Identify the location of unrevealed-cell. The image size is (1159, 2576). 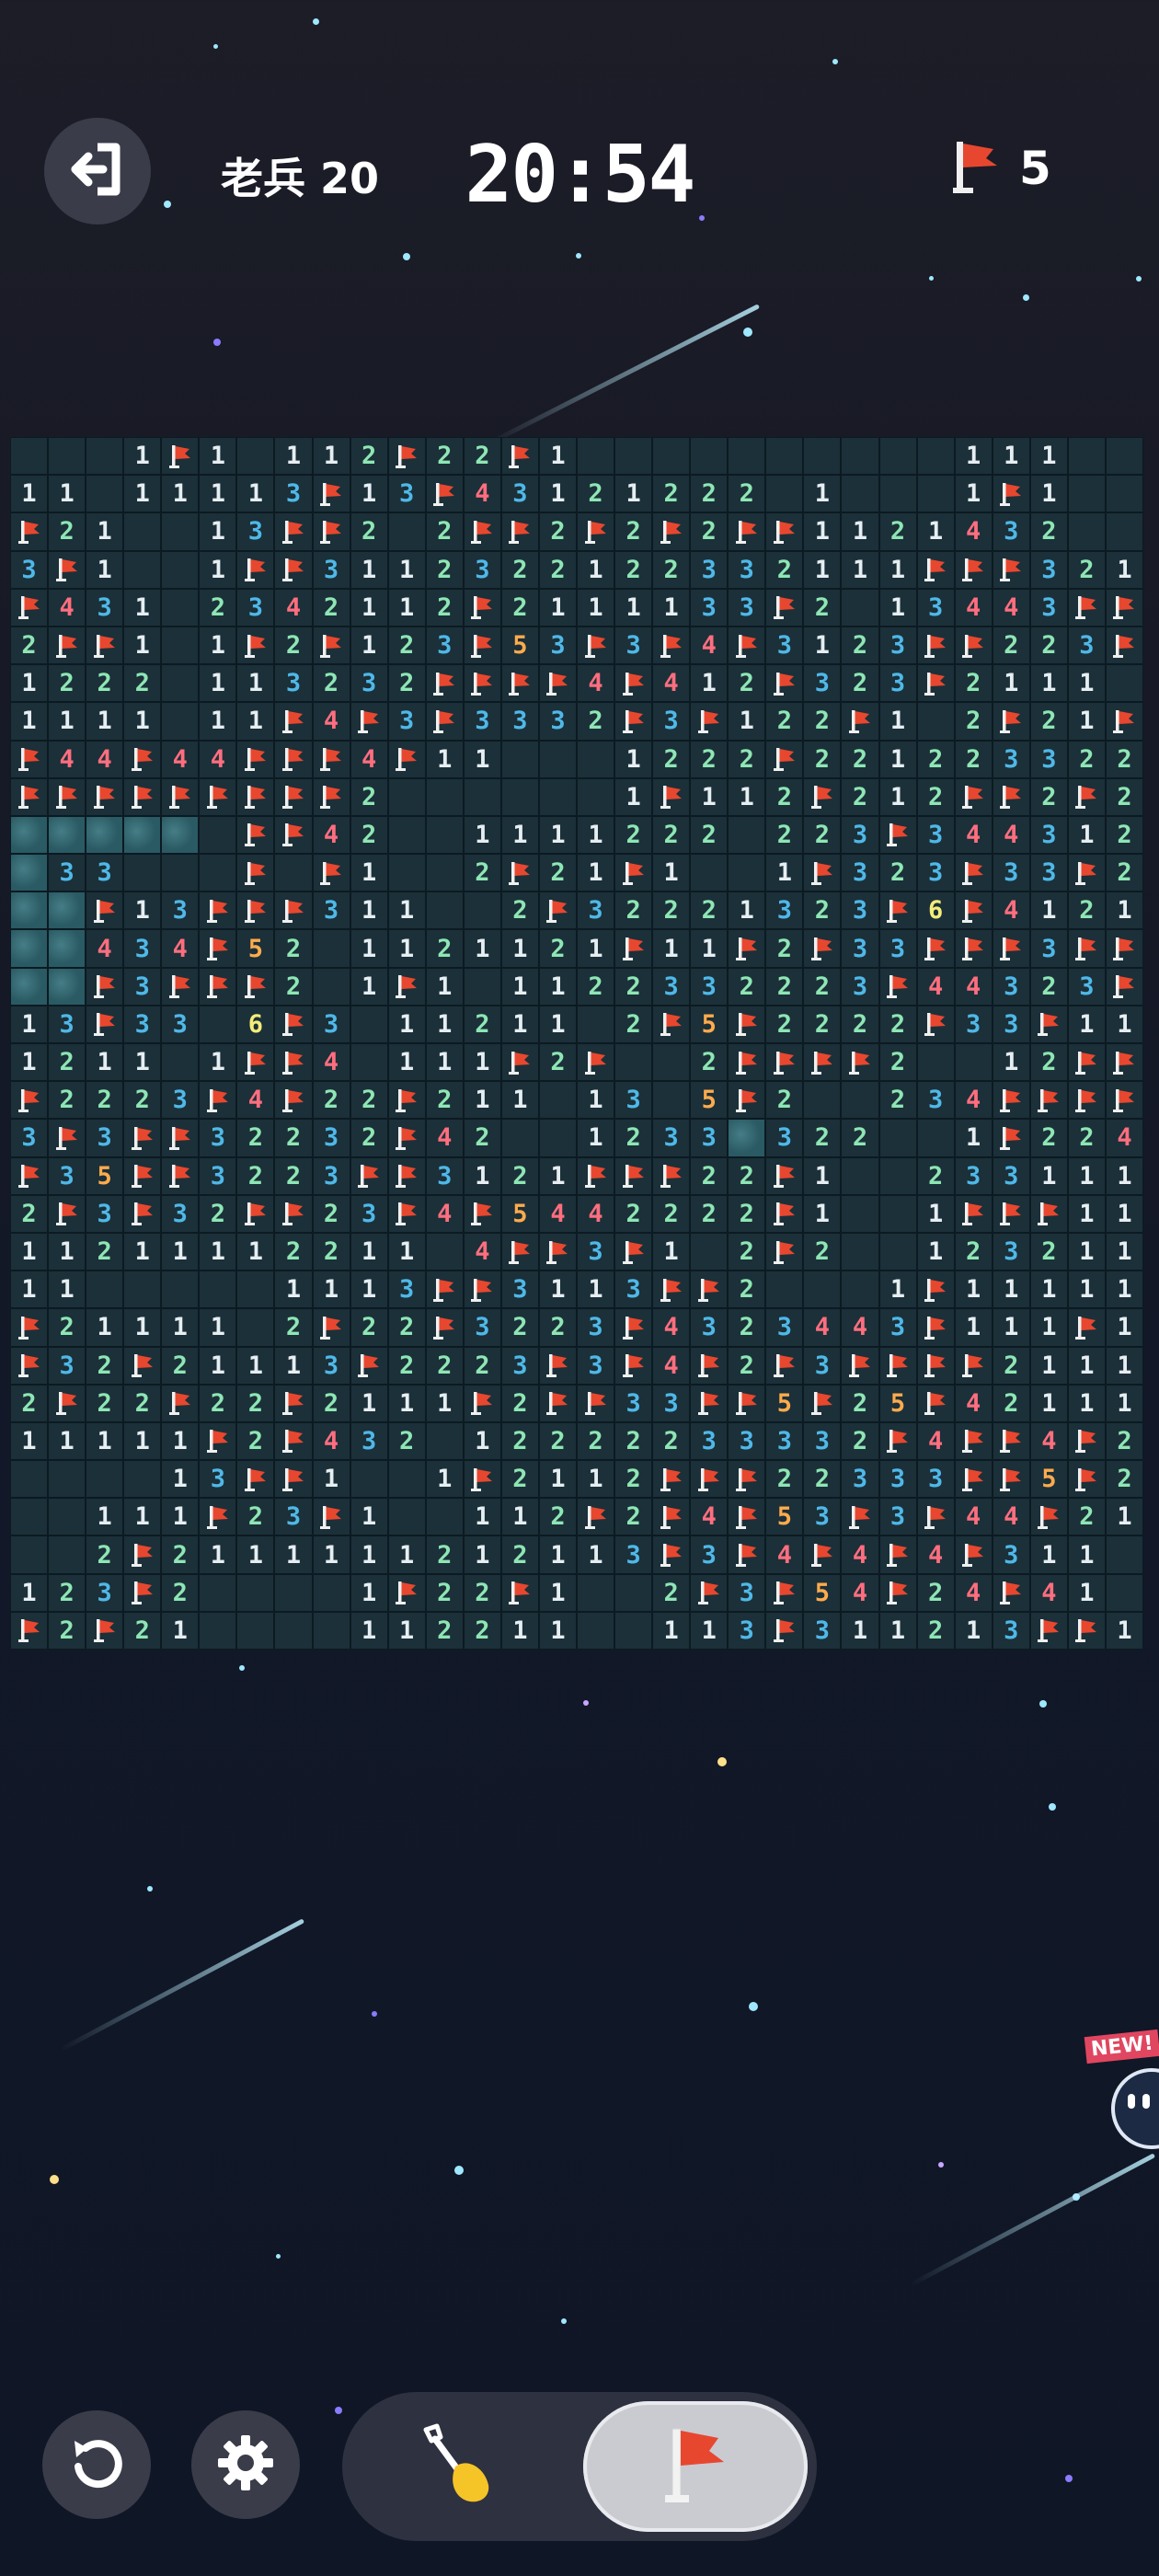
(104, 835).